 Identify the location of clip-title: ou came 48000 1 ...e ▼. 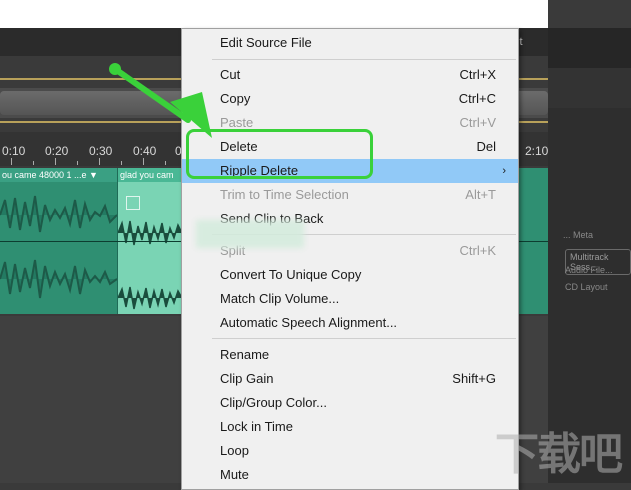
(58, 175).